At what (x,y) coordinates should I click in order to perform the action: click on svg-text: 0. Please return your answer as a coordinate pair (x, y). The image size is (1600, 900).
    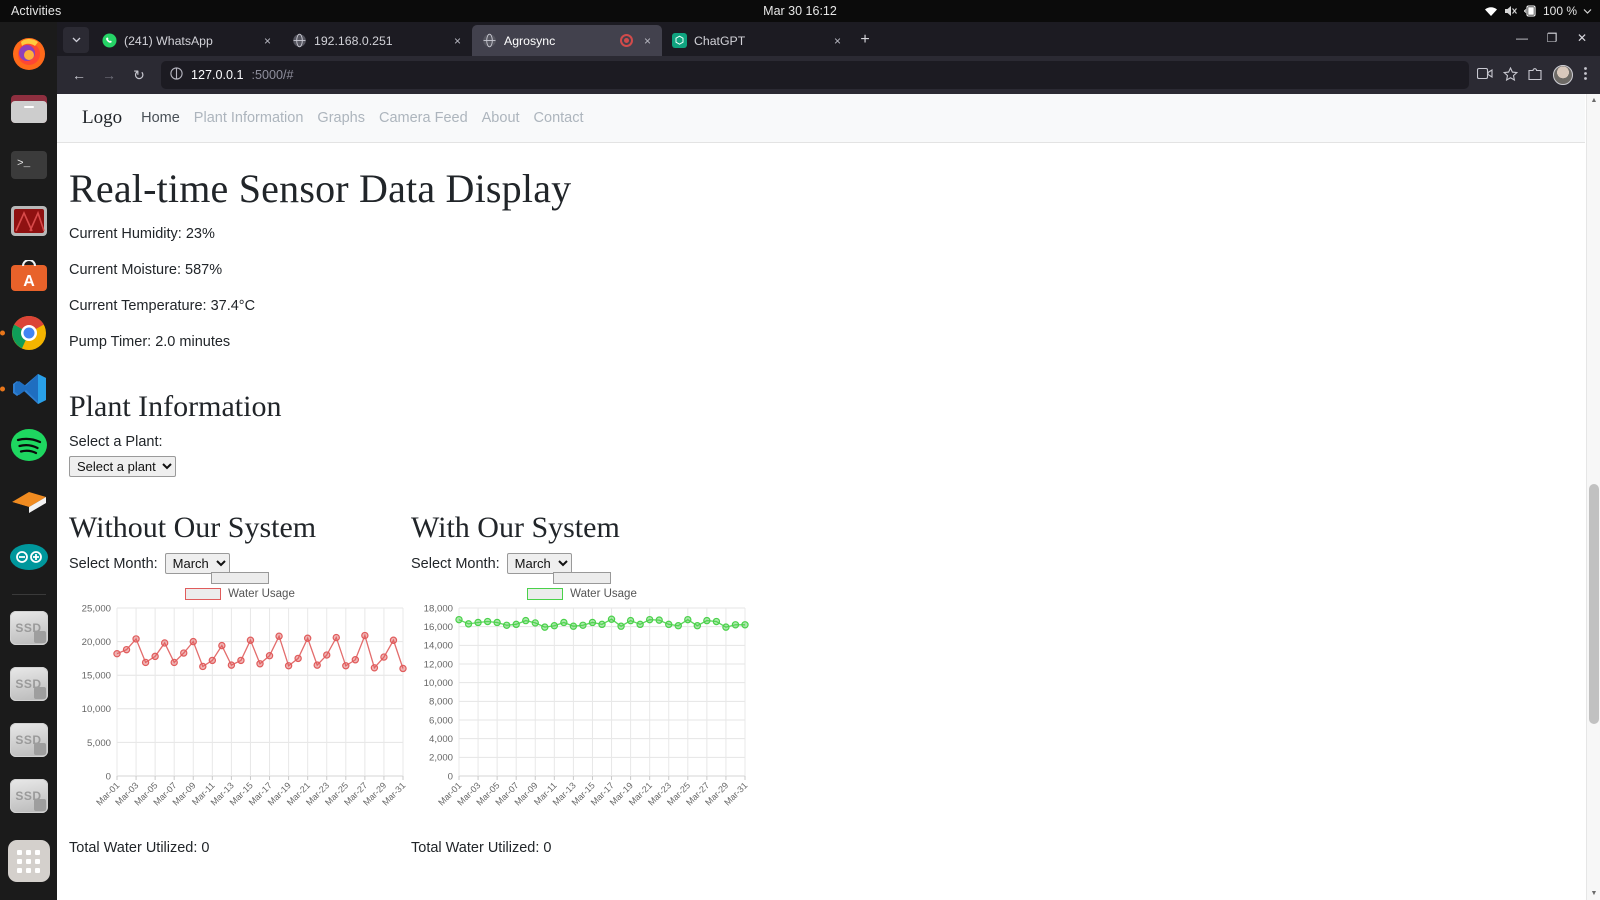
    Looking at the image, I should click on (108, 776).